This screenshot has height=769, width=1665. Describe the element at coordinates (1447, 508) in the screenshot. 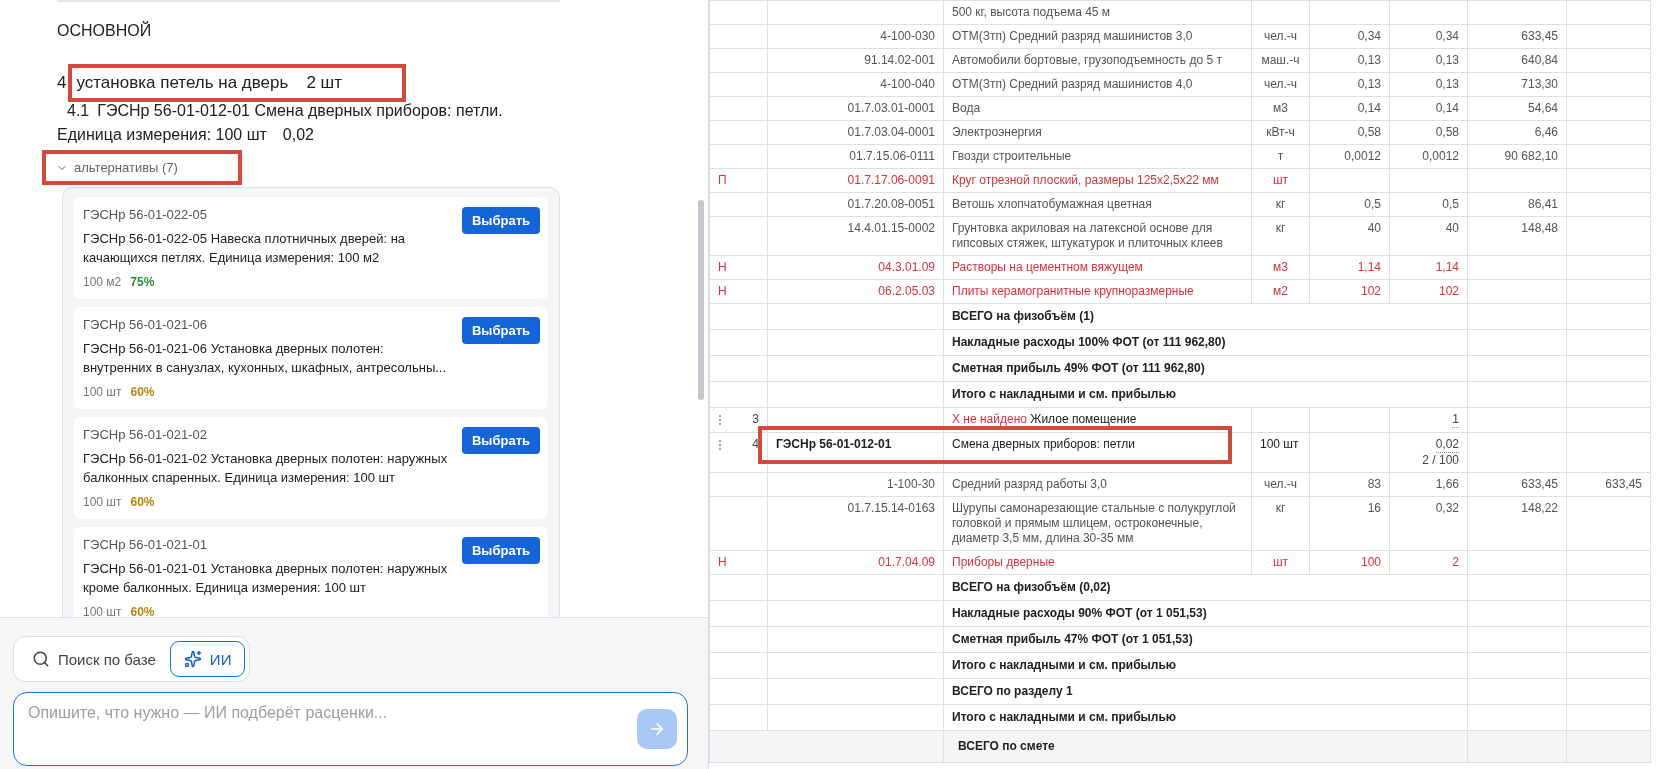

I see `table-cell: 0,32` at that location.